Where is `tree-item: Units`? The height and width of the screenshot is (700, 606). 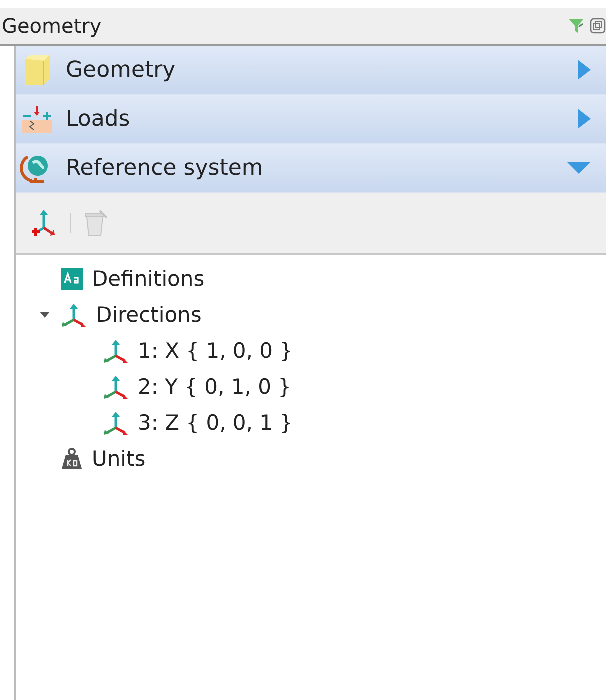
tree-item: Units is located at coordinates (119, 459).